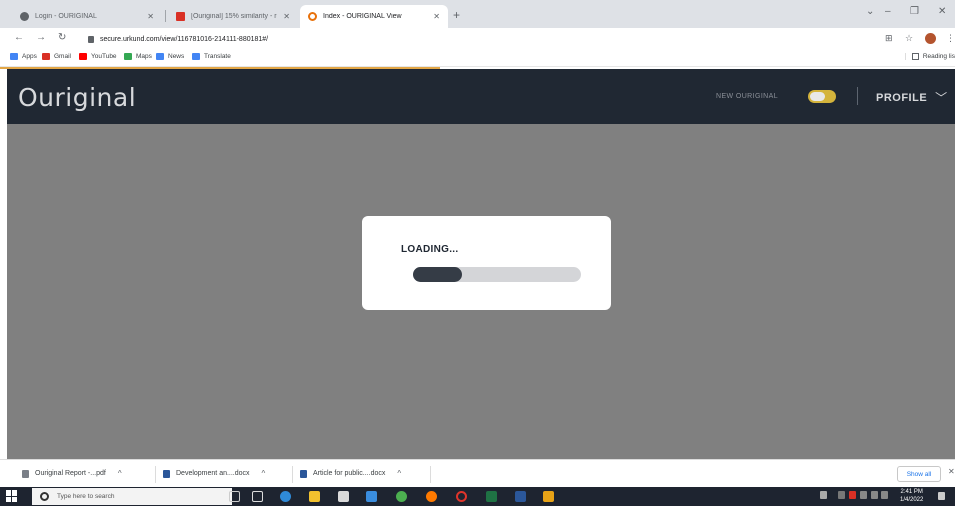  Describe the element at coordinates (234, 496) in the screenshot. I see `microphone-icon` at that location.